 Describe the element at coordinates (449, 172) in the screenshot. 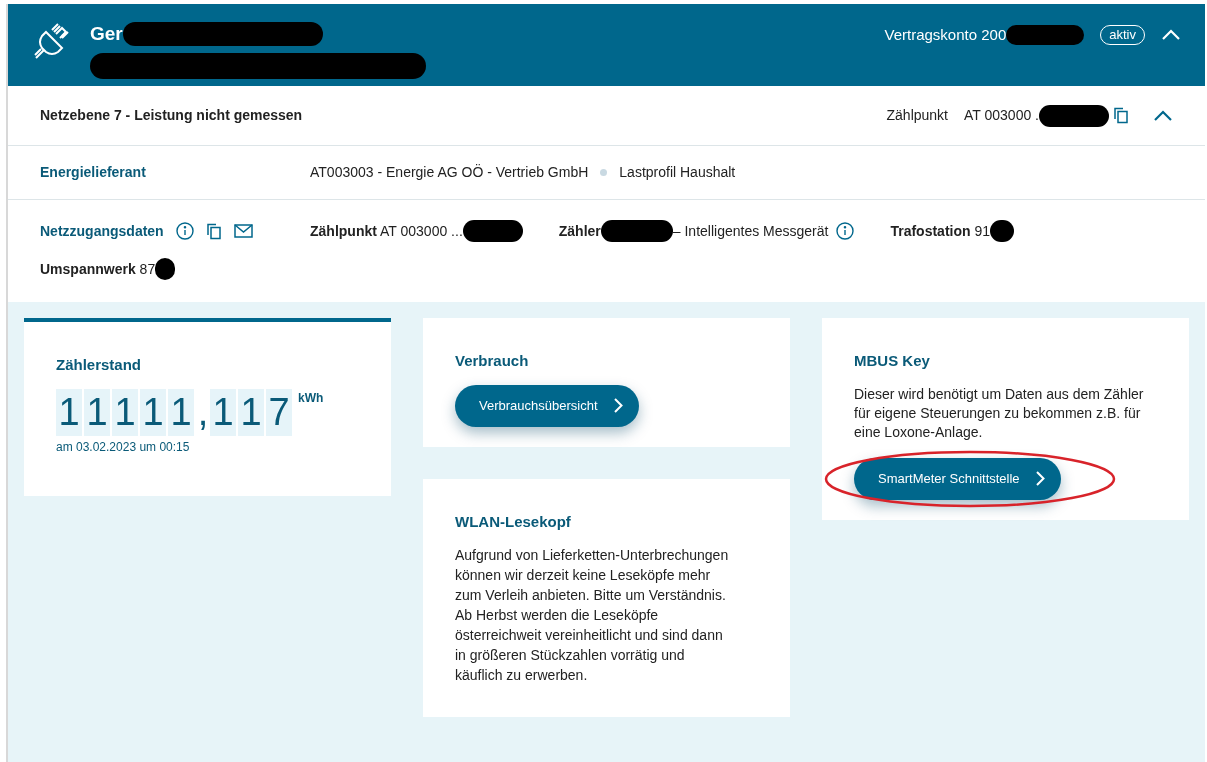

I see `field-value: AT003003 - Energie AG OÖ - Vertrieb GmbH` at that location.